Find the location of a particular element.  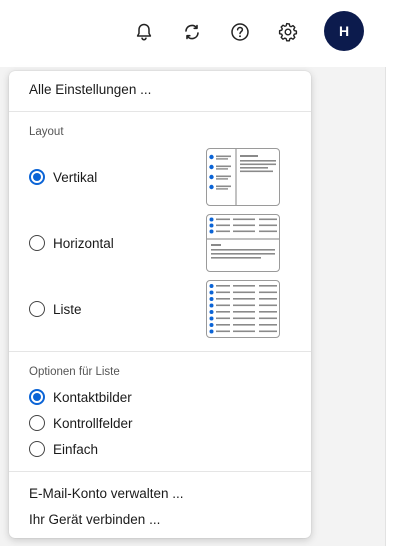

sync-button is located at coordinates (192, 32).